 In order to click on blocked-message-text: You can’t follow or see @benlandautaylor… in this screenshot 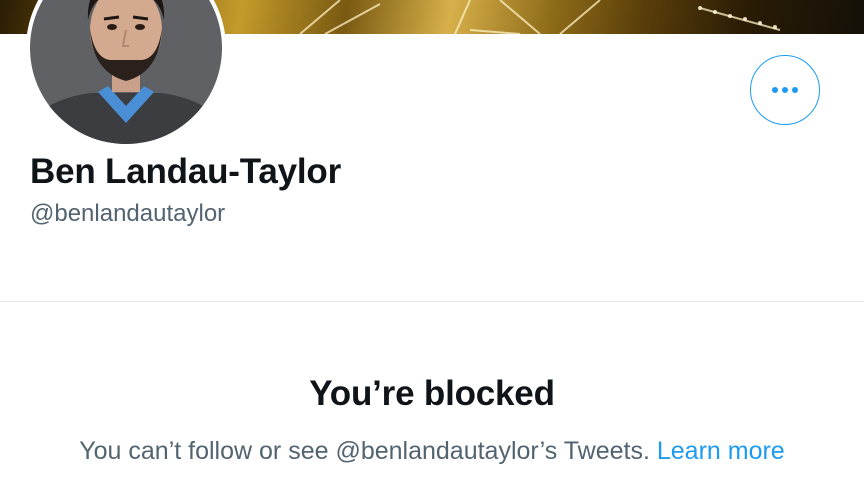, I will do `click(368, 451)`.